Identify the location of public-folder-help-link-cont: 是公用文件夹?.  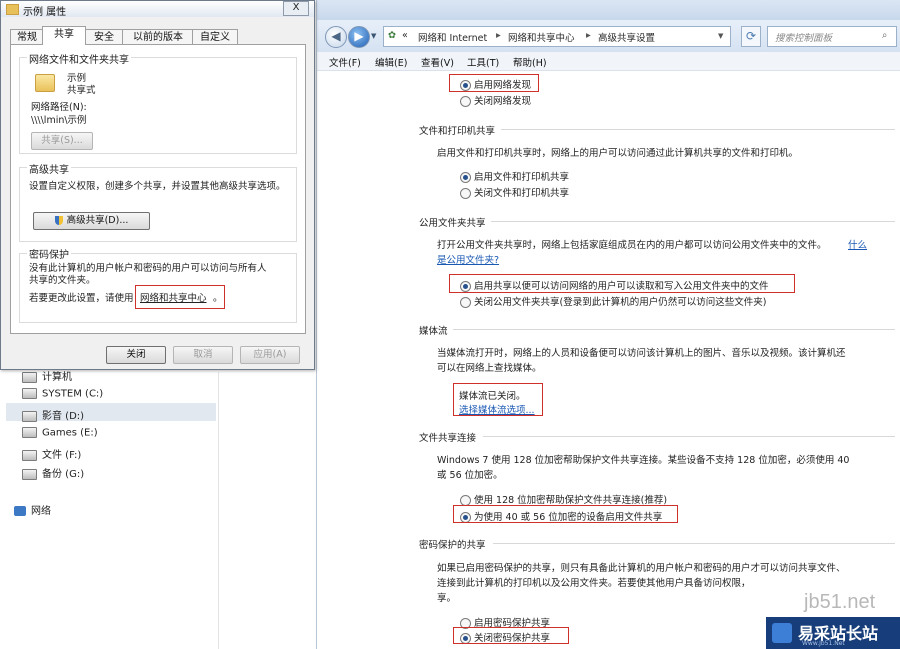
(468, 261).